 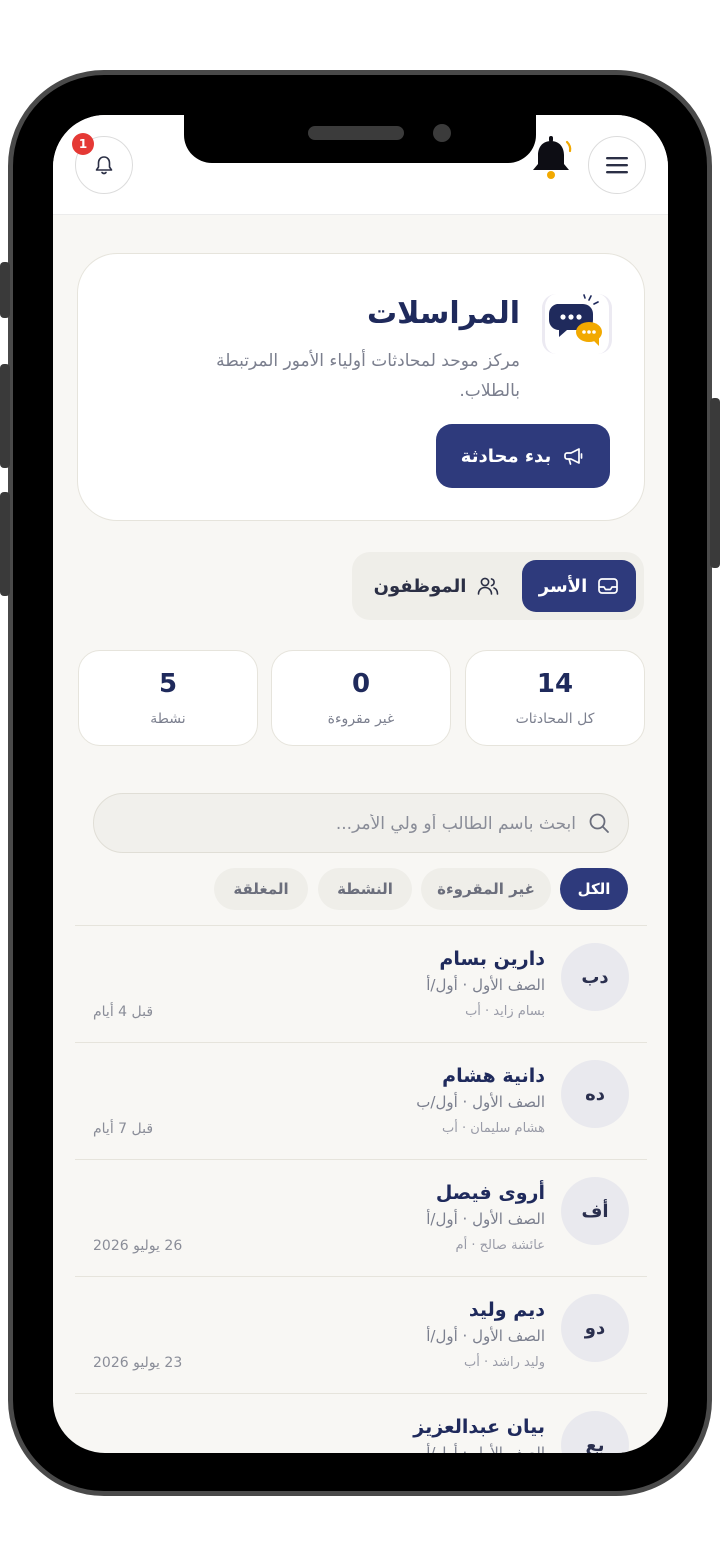 What do you see at coordinates (493, 1128) in the screenshot?
I see `parent-name: هشام سليمان · أب` at bounding box center [493, 1128].